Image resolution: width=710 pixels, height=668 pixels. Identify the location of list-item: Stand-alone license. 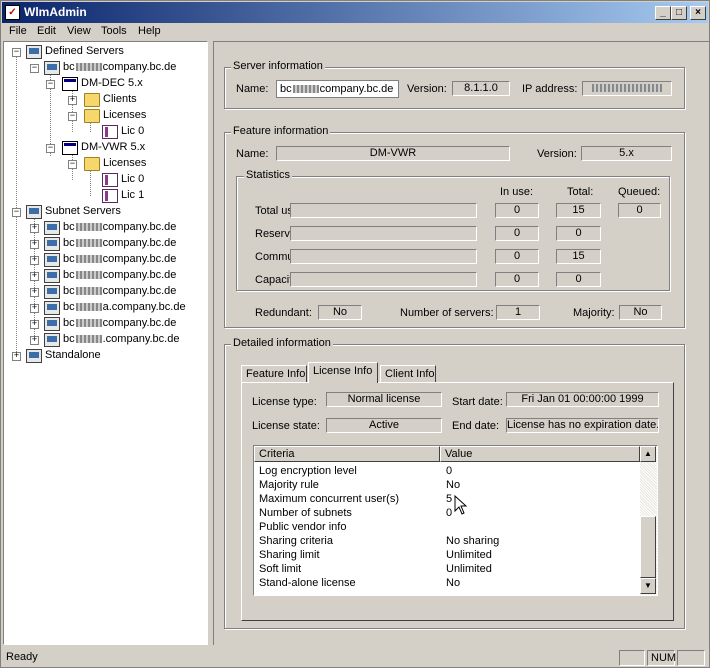
(307, 583).